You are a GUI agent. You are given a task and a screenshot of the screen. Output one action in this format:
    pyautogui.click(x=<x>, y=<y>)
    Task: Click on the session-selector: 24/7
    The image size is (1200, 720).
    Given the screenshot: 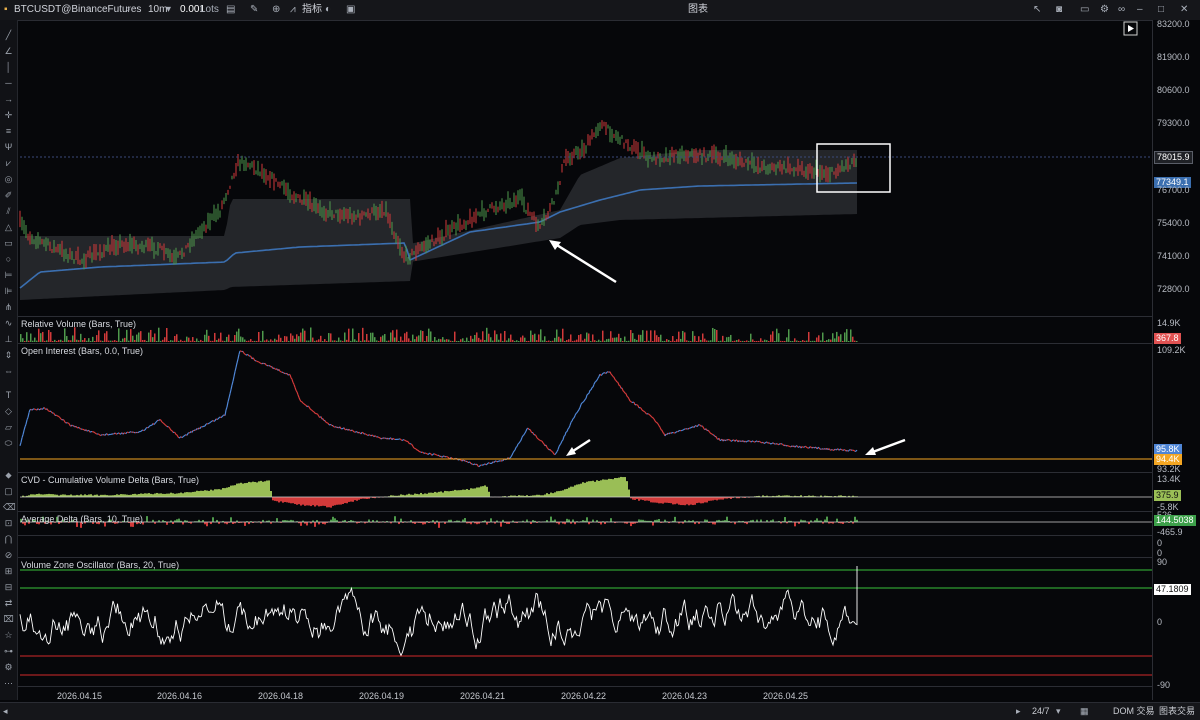 What is the action you would take?
    pyautogui.click(x=1041, y=711)
    